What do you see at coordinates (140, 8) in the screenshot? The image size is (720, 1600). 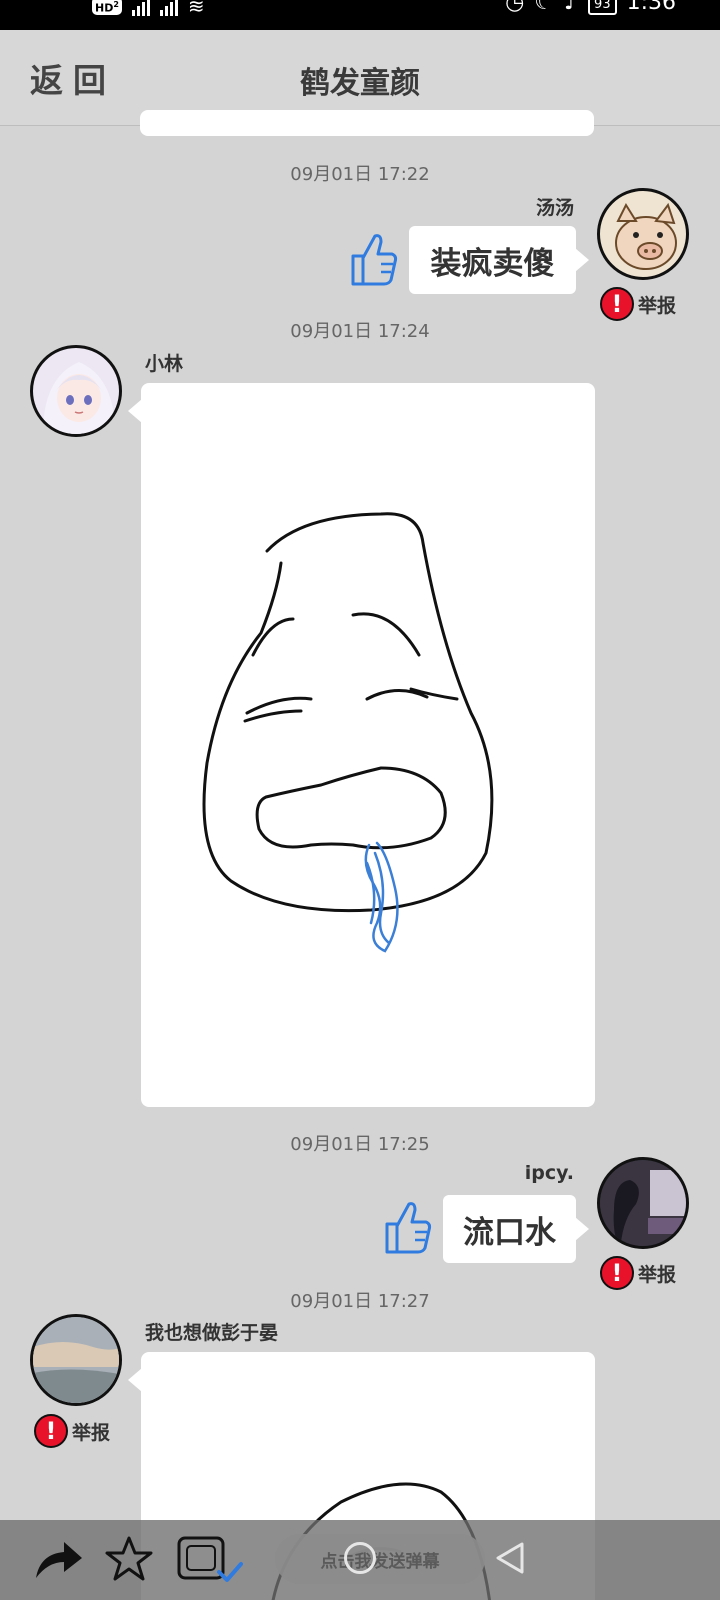 I see `signal-icon` at bounding box center [140, 8].